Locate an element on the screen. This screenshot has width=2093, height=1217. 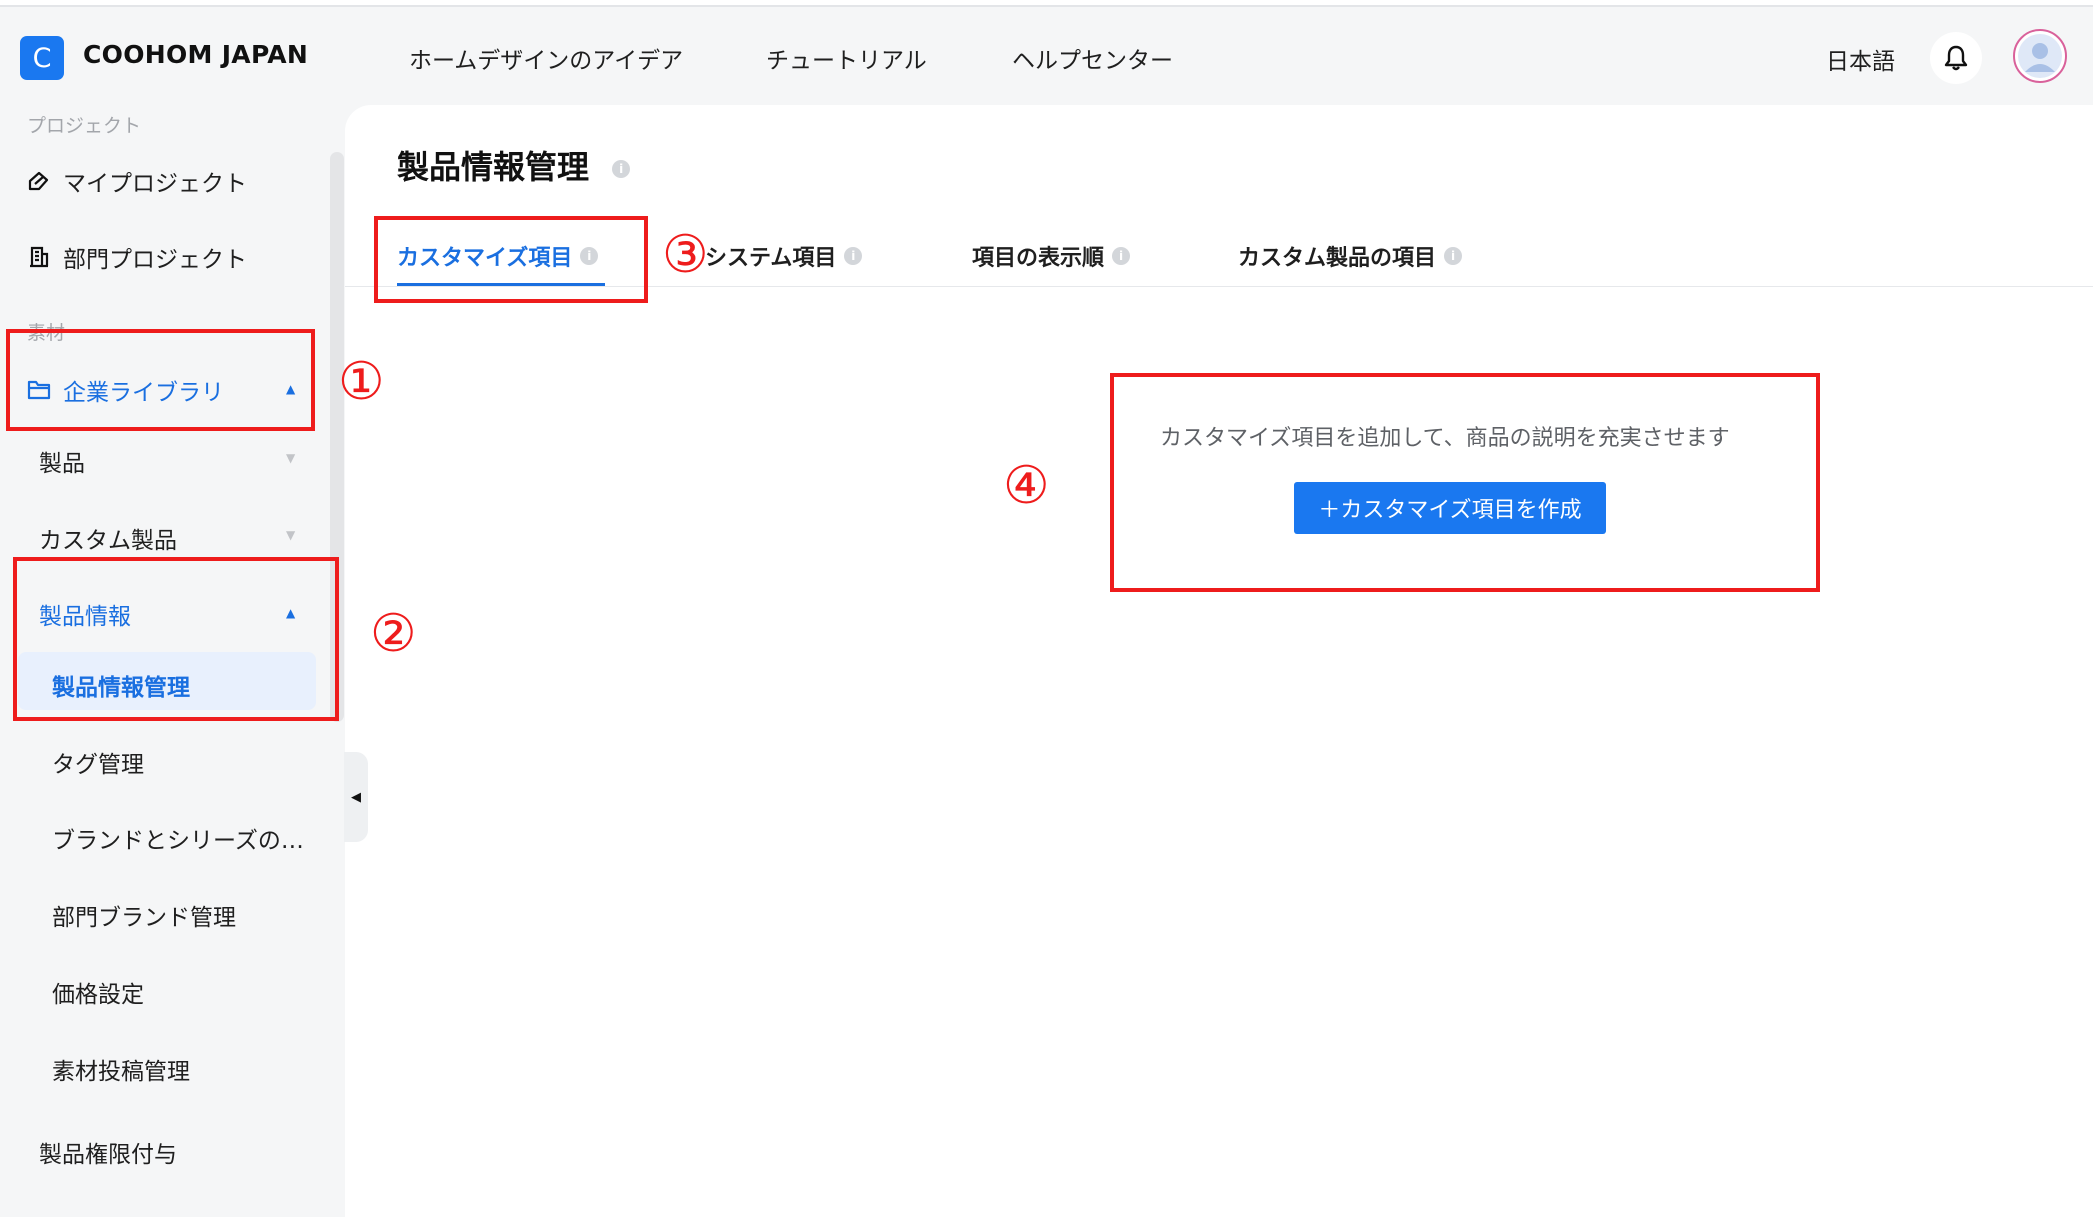
tab-custom-product-fields: カスタム製品の項目 i is located at coordinates (1350, 256).